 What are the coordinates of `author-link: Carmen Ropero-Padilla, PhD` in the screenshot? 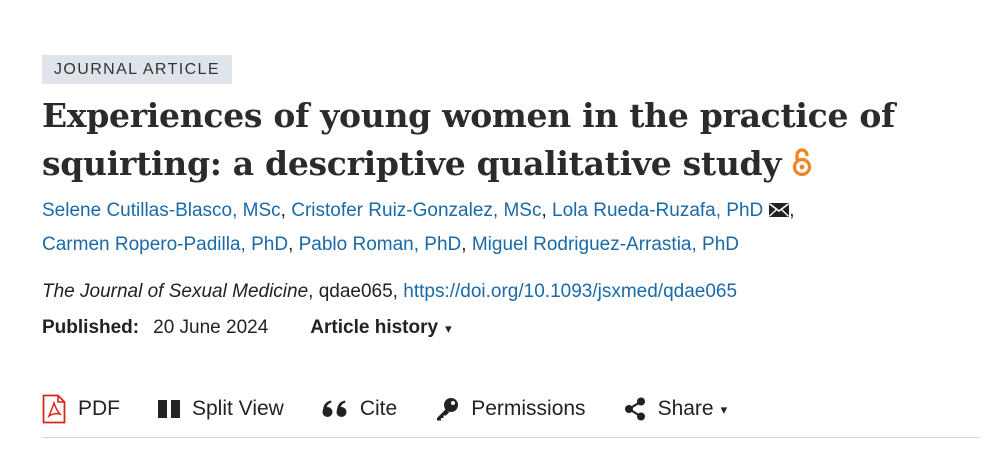 It's located at (165, 244).